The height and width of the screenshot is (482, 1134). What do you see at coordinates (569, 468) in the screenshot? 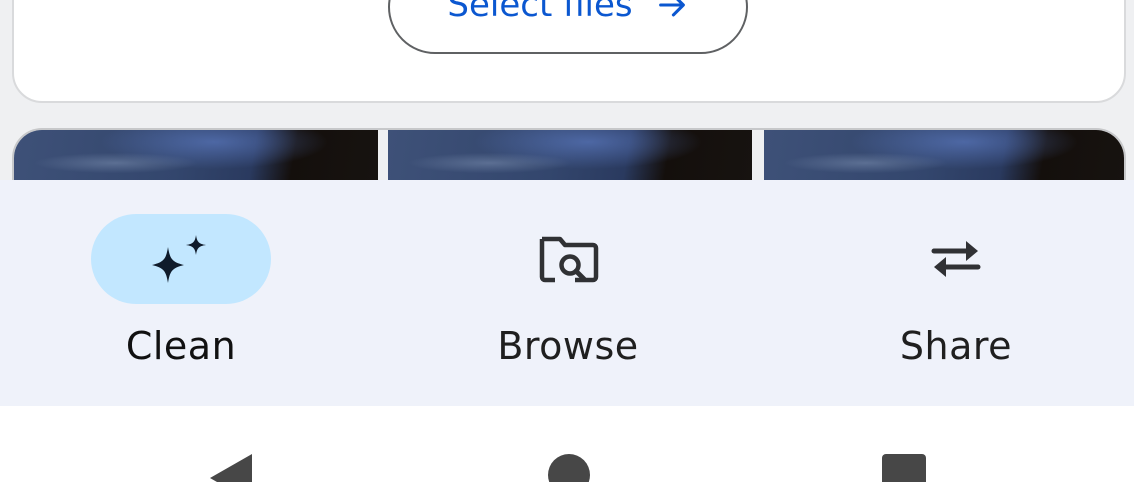
I see `home-icon` at bounding box center [569, 468].